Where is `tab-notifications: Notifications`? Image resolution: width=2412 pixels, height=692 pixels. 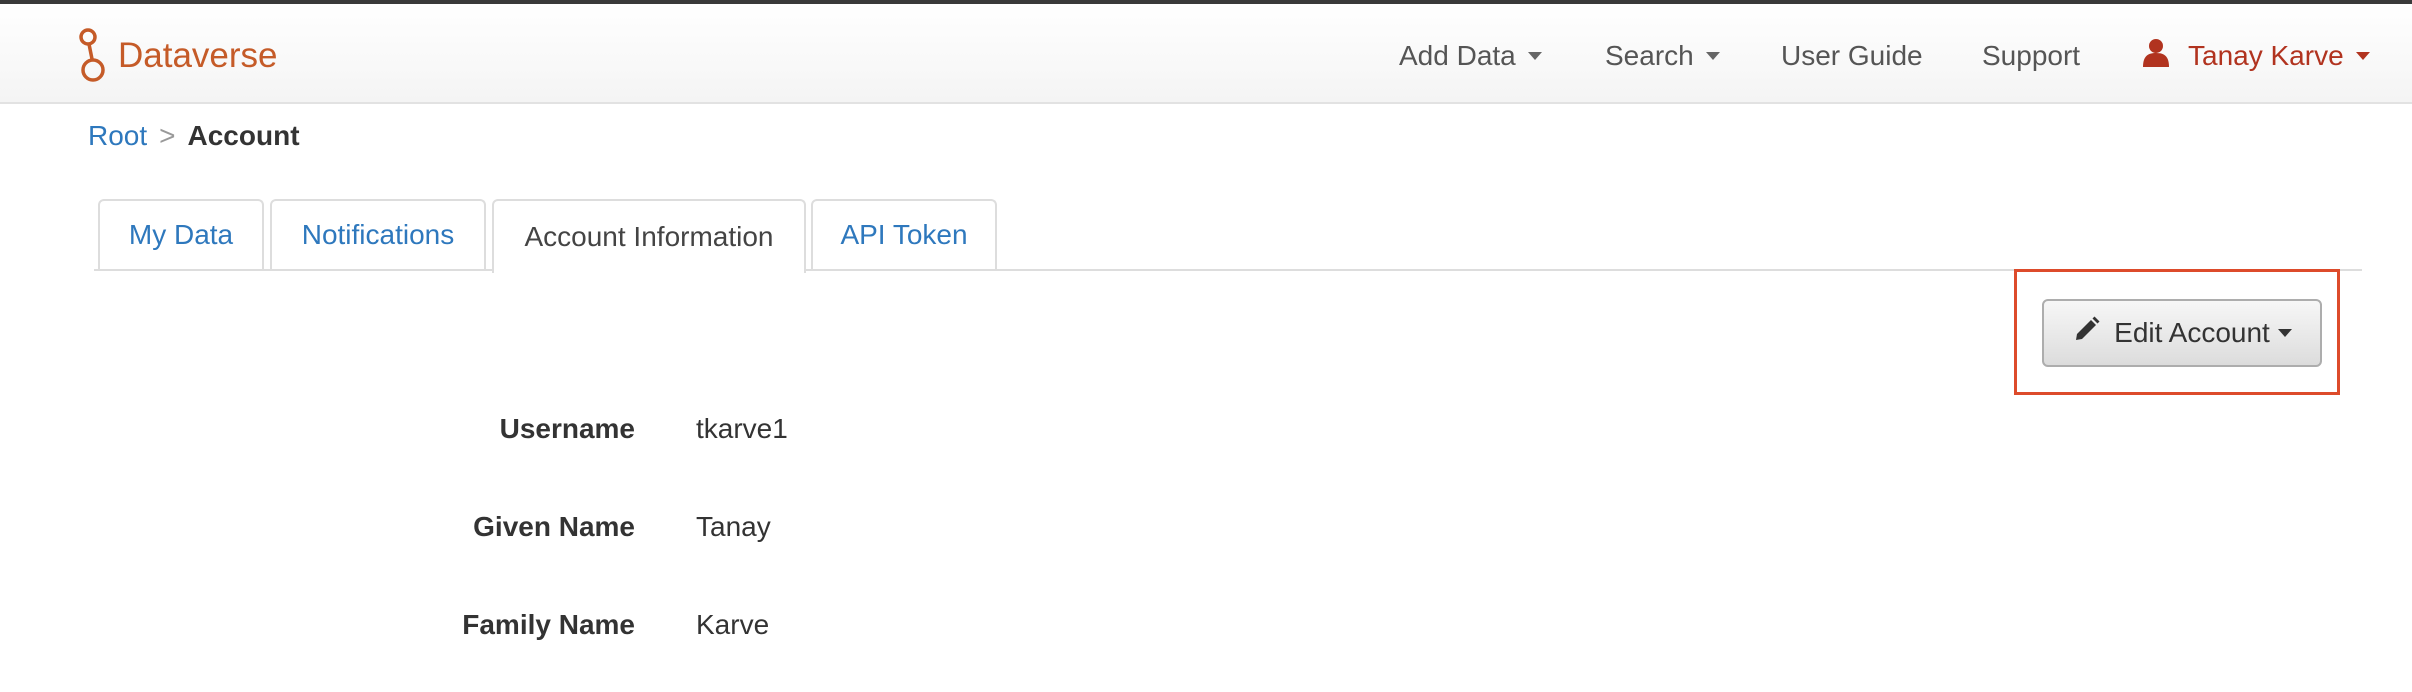 tab-notifications: Notifications is located at coordinates (378, 234).